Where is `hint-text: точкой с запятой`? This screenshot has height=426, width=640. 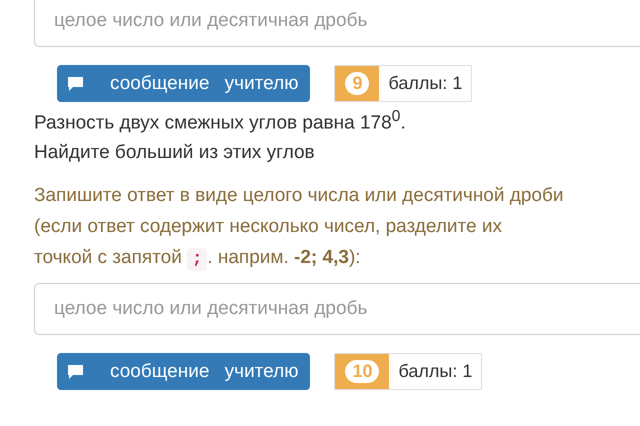 hint-text: точкой с запятой is located at coordinates (108, 257).